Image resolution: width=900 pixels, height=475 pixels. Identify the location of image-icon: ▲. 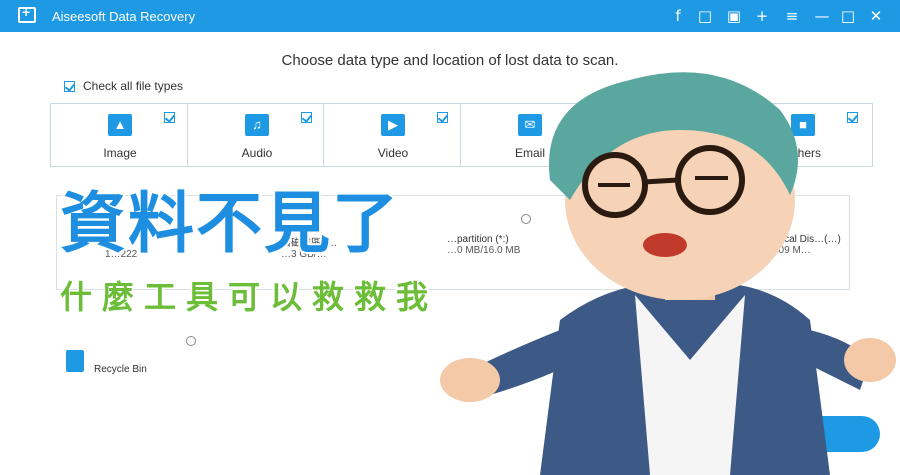
(120, 125).